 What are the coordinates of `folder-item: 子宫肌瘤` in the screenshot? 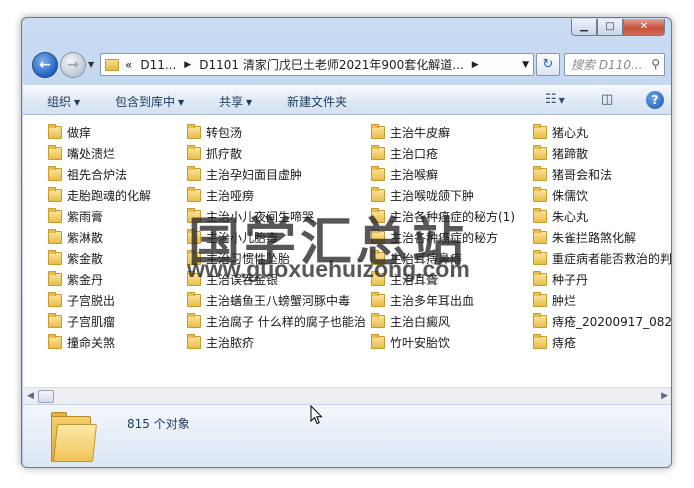 It's located at (99, 321).